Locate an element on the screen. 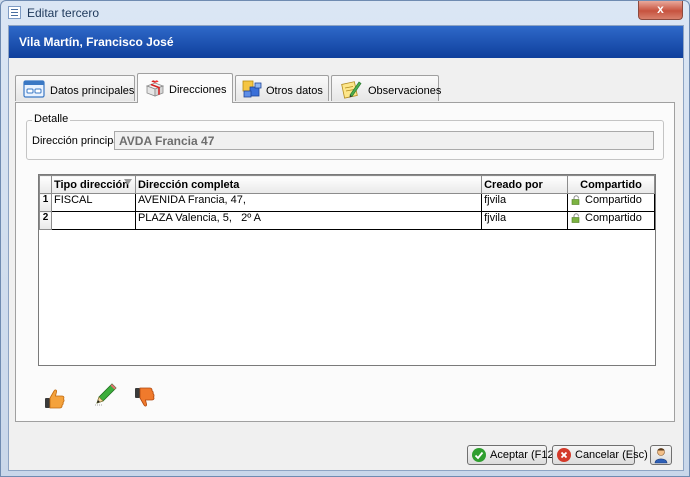  accept-label: Aceptar (F12) is located at coordinates (524, 455).